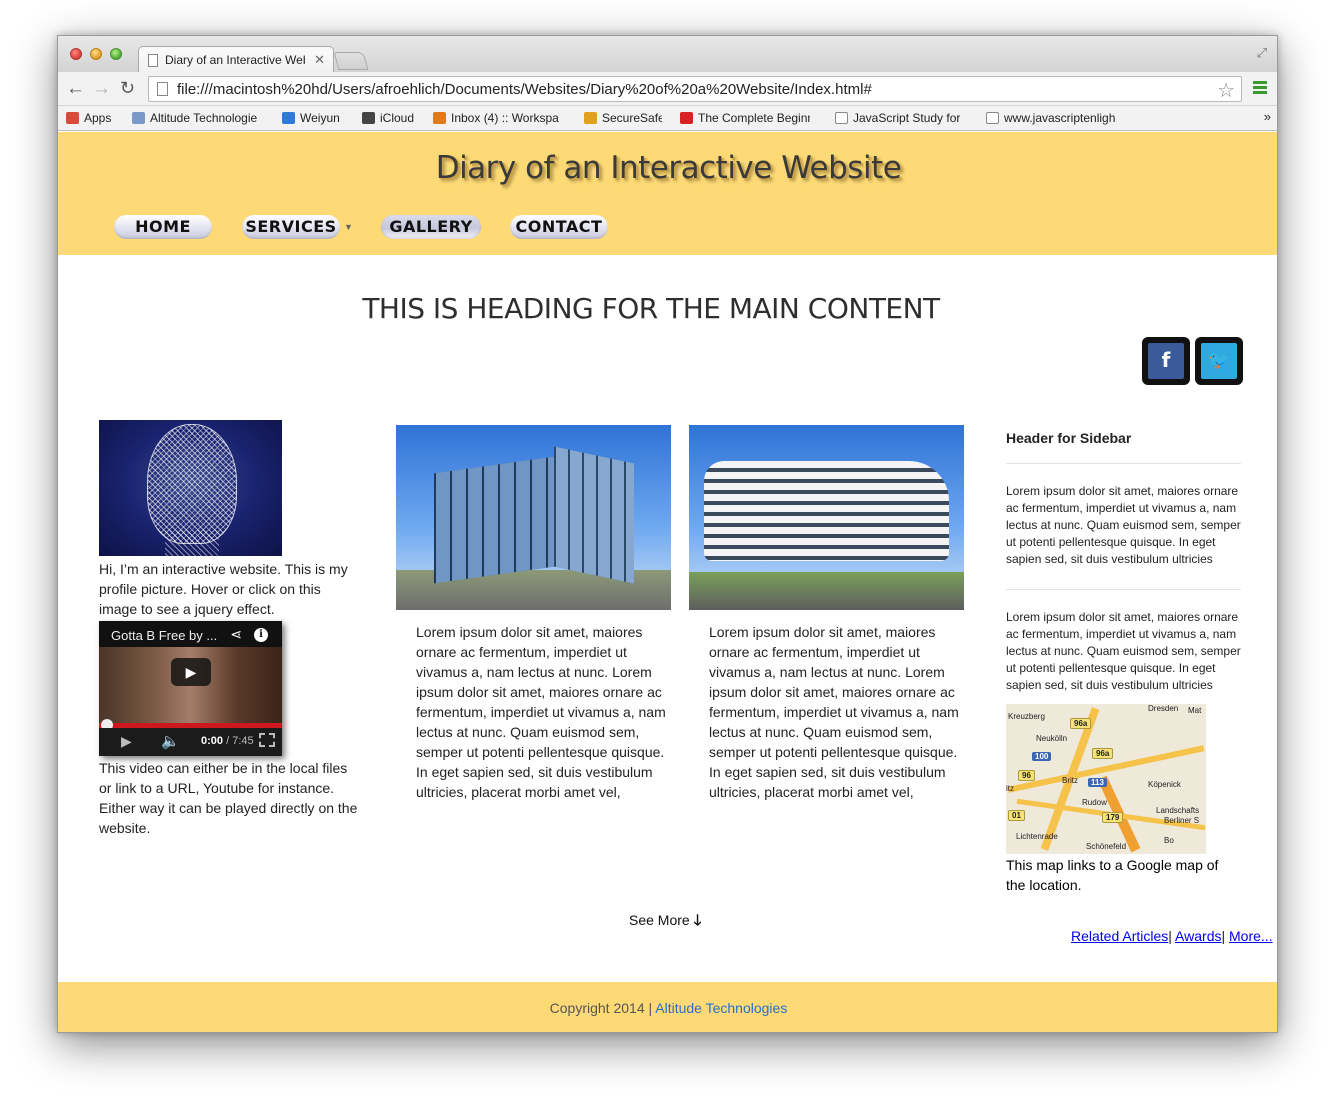  What do you see at coordinates (439, 118) in the screenshot?
I see `mail-icon` at bounding box center [439, 118].